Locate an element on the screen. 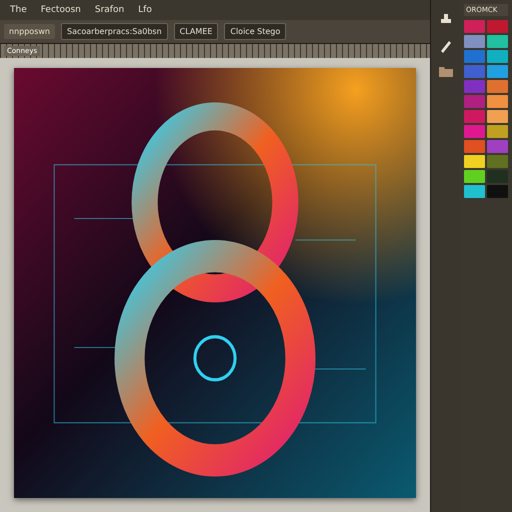 Image resolution: width=512 pixels, height=512 pixels. menu-item: Srafon is located at coordinates (109, 10).